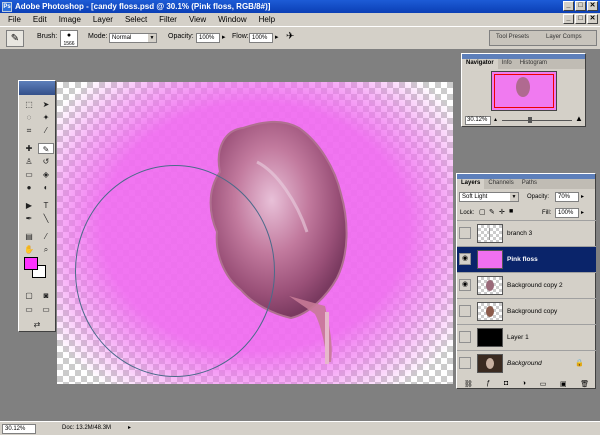 This screenshot has height=435, width=600. What do you see at coordinates (532, 311) in the screenshot?
I see `layer-name: Background copy` at bounding box center [532, 311].